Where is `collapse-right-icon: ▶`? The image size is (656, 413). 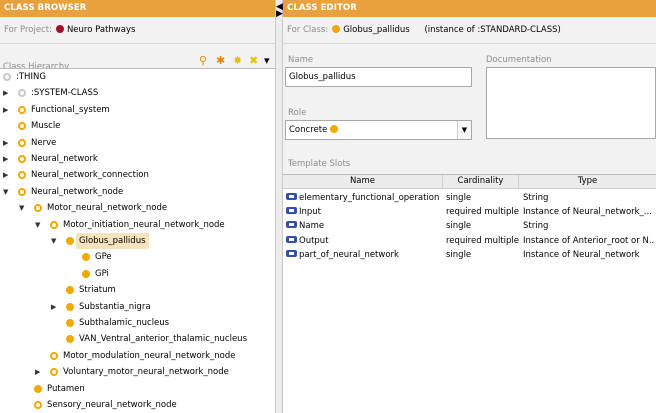 collapse-right-icon: ▶ is located at coordinates (279, 14).